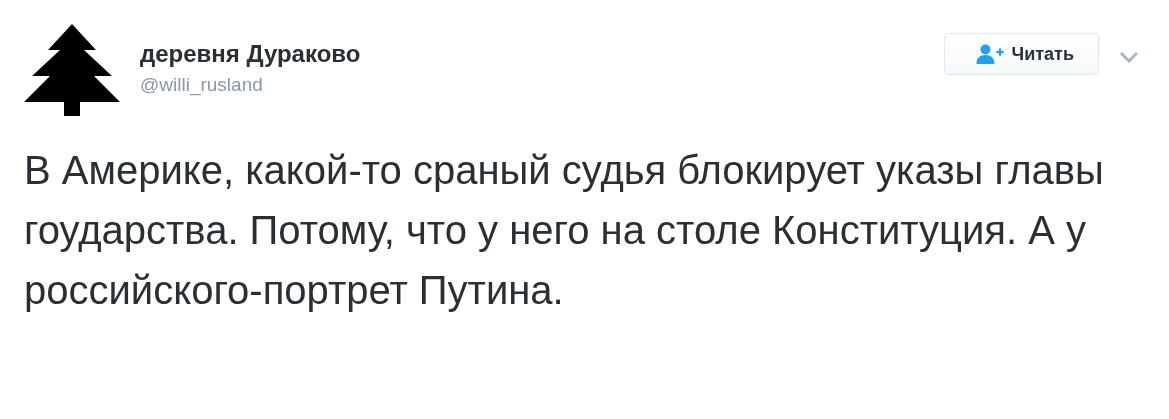 Image resolution: width=1169 pixels, height=419 pixels. Describe the element at coordinates (1021, 54) in the screenshot. I see `follow-button: Читать` at that location.